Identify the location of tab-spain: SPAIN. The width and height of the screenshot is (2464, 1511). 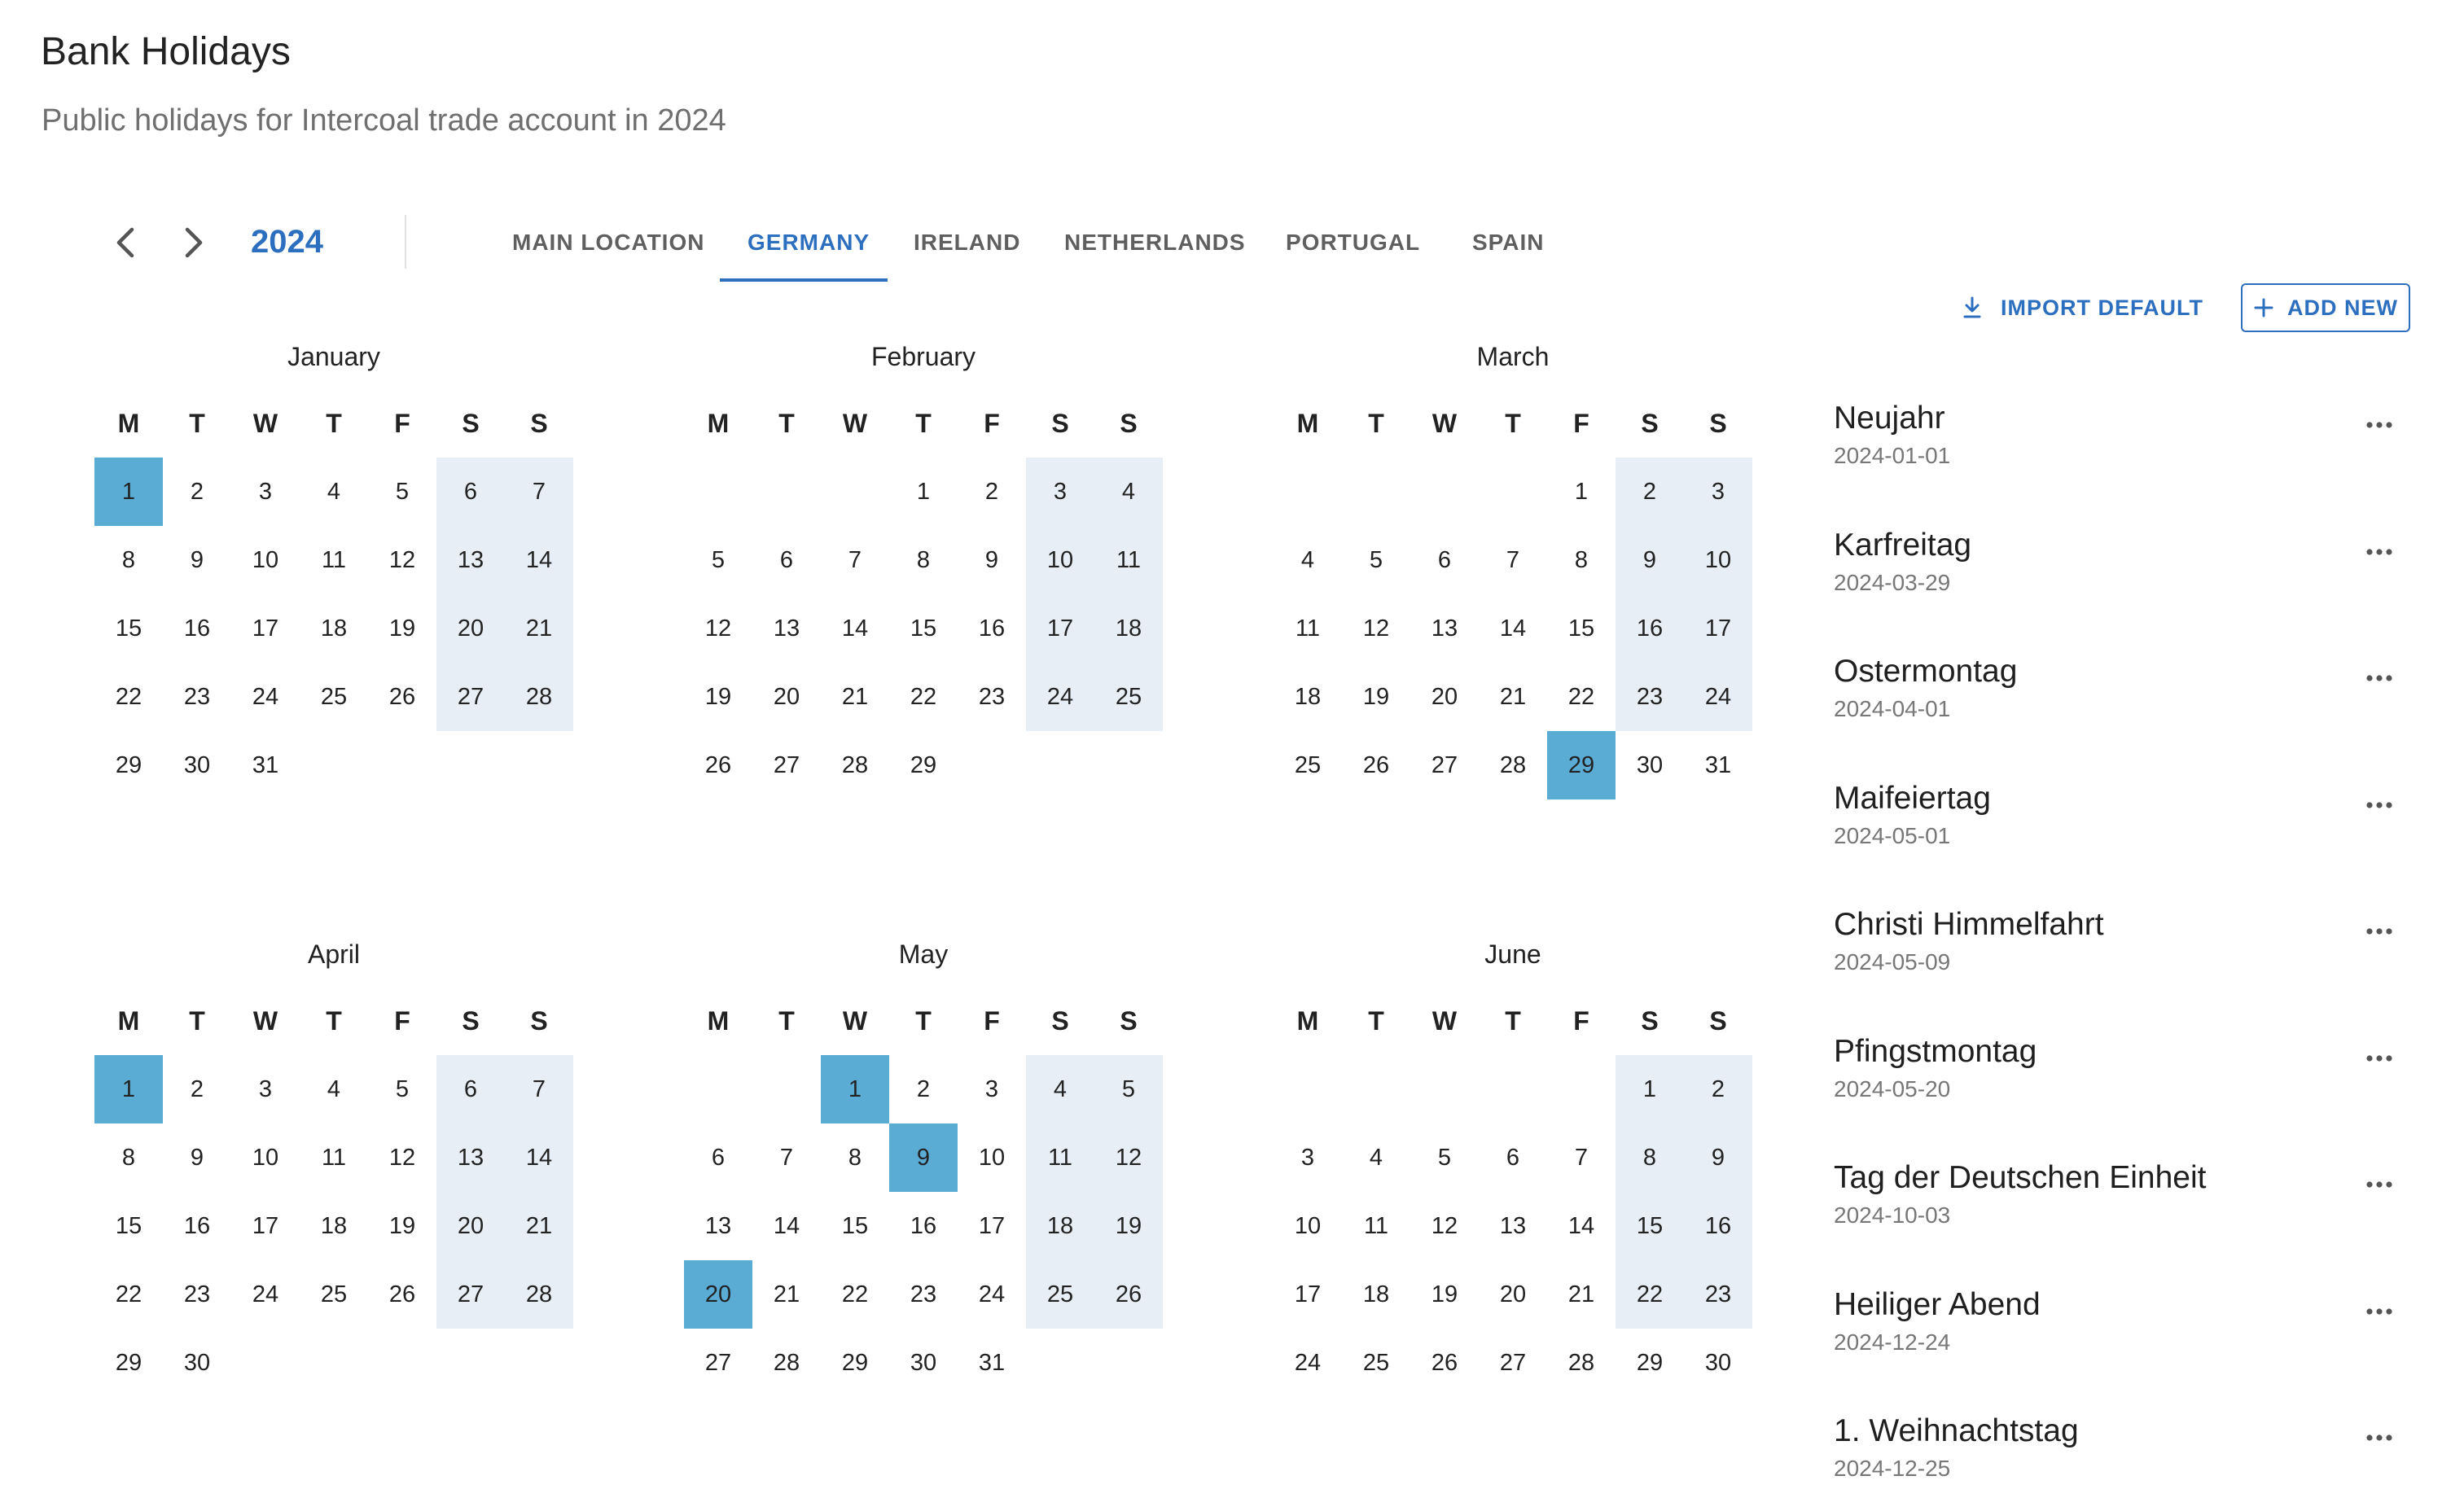
(1508, 243).